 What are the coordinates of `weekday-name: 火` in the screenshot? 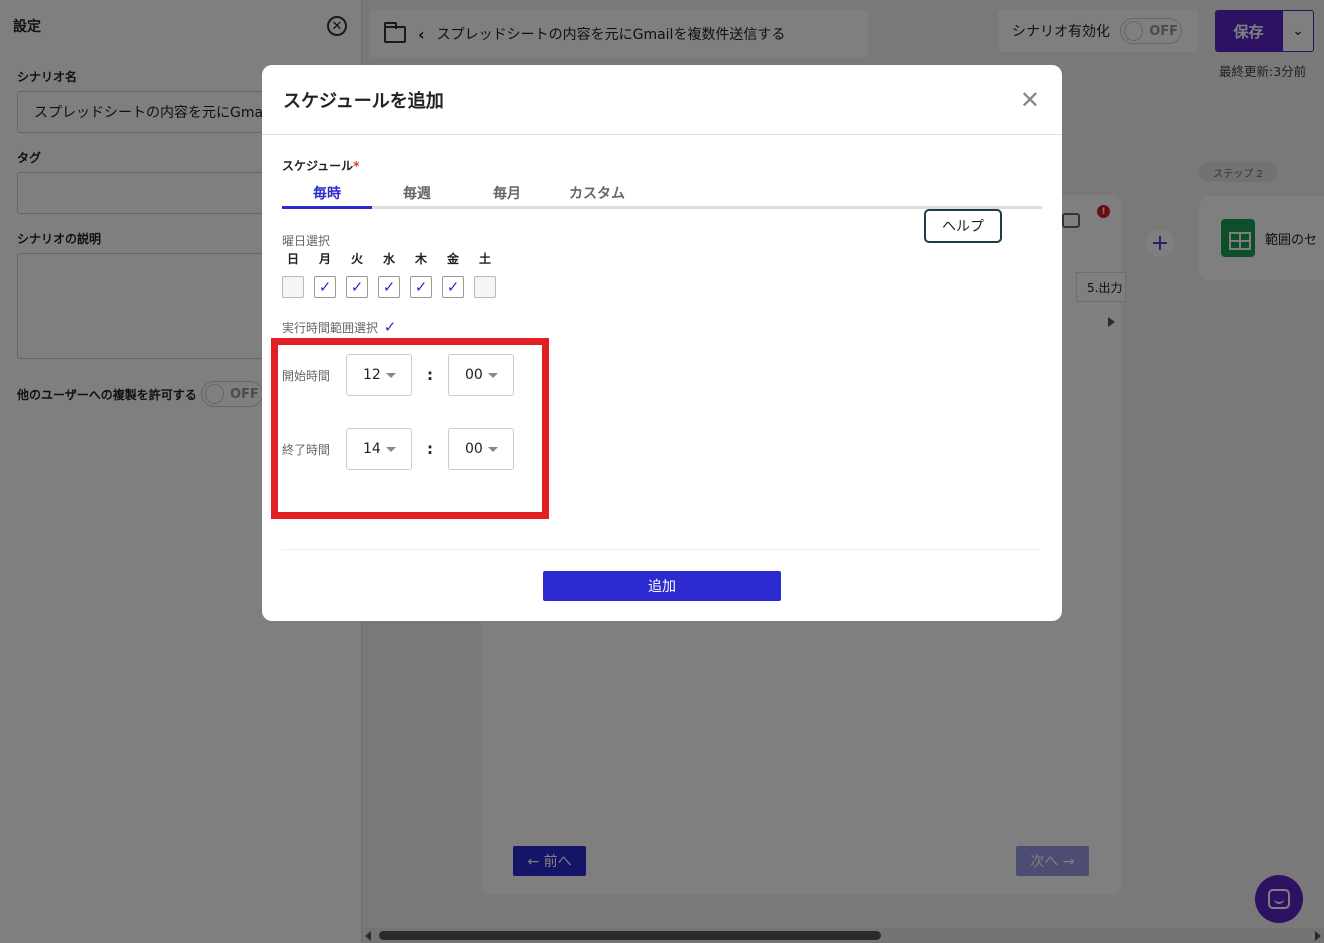 It's located at (356, 259).